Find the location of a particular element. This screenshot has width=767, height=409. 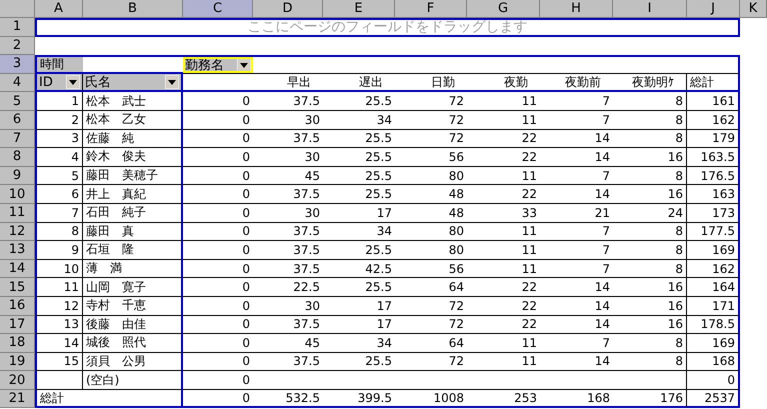

column-header: J is located at coordinates (713, 9).